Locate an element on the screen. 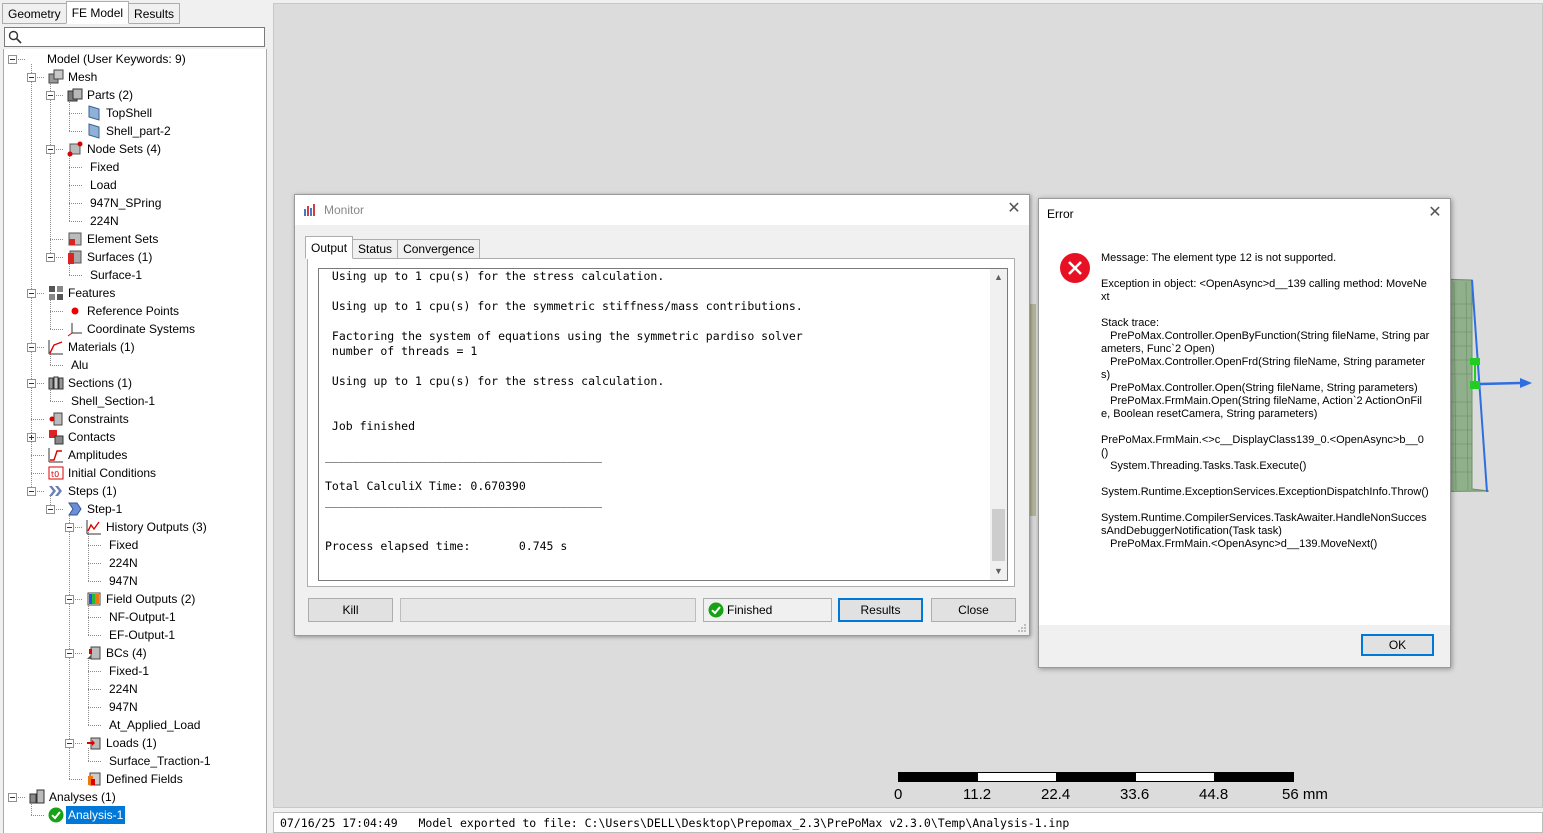 This screenshot has width=1543, height=833. error-icon is located at coordinates (1075, 268).